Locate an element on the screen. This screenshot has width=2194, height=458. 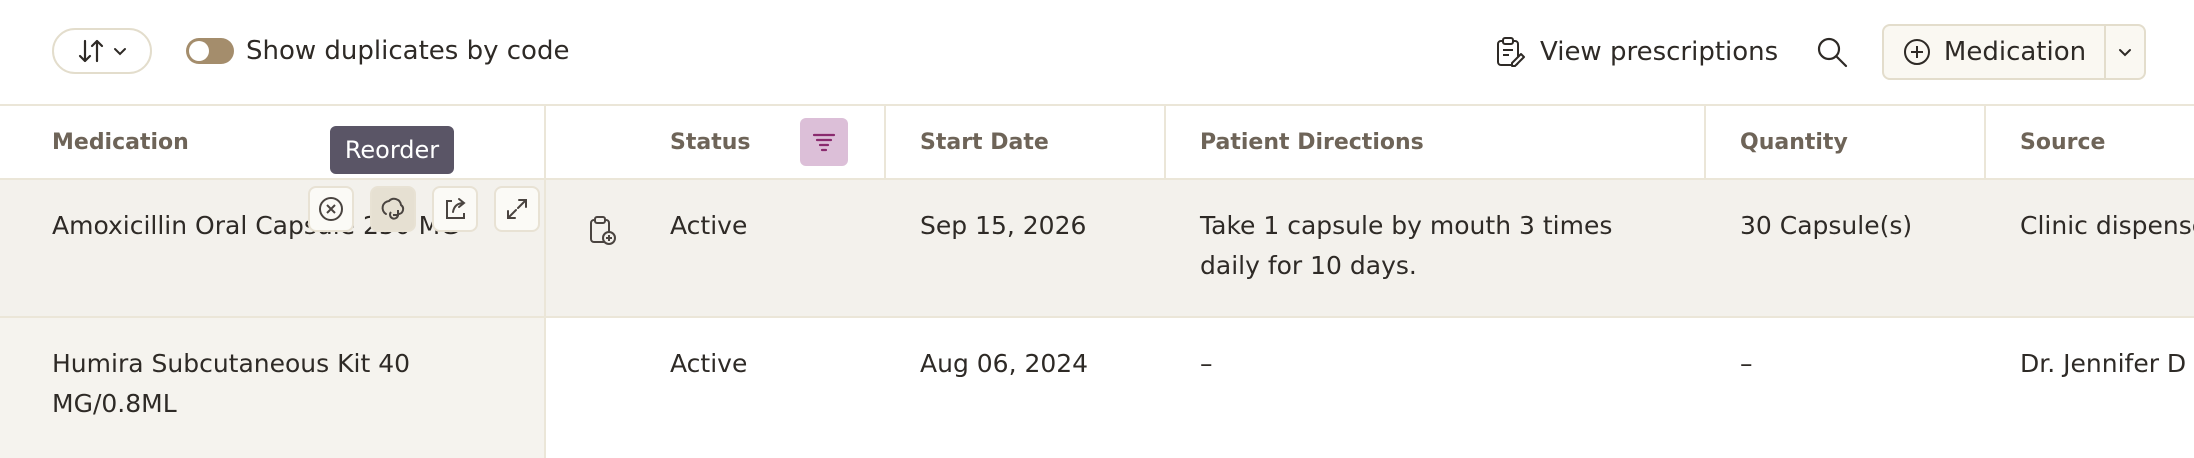
row-actions is located at coordinates (424, 209).